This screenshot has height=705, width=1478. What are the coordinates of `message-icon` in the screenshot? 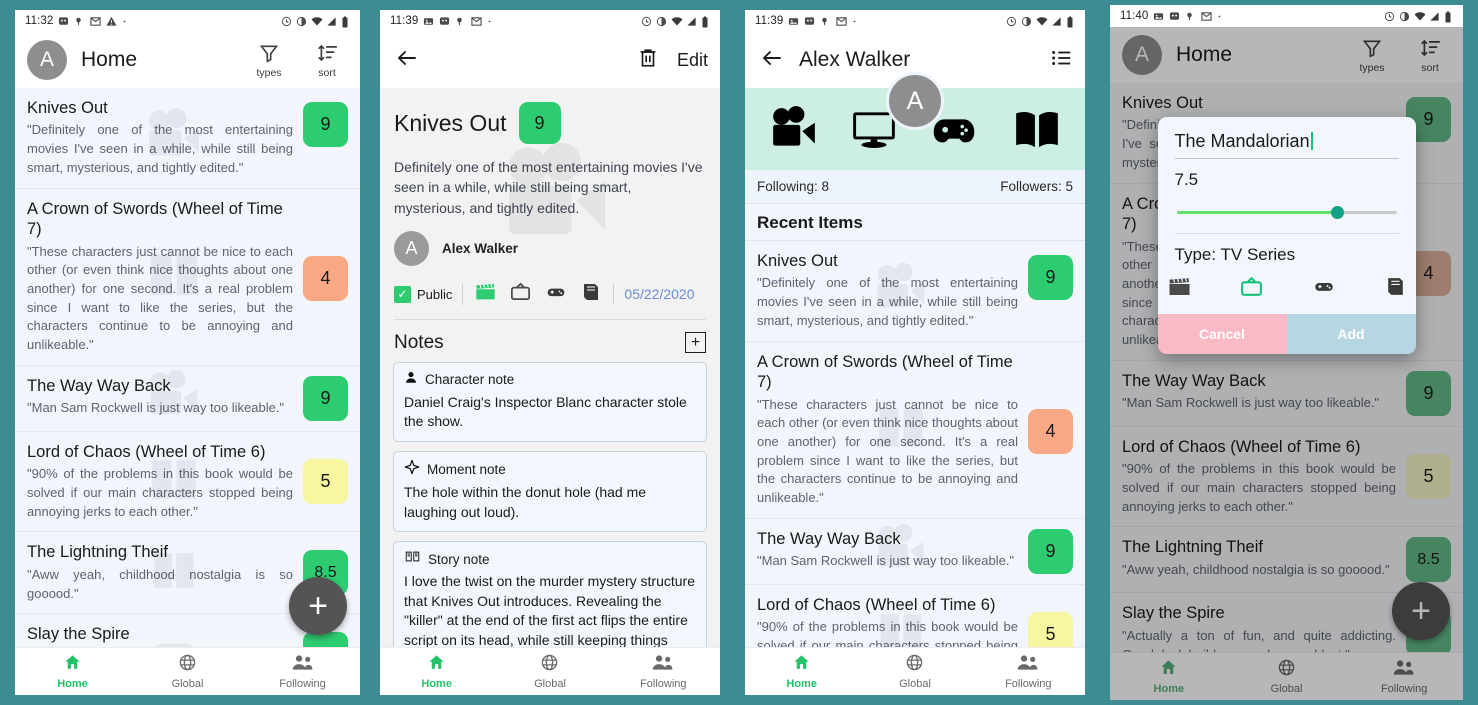 It's located at (63, 21).